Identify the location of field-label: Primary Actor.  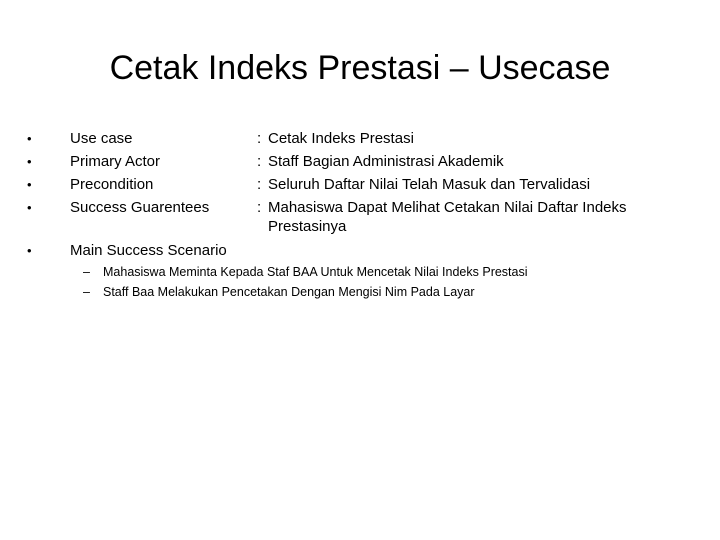
(115, 161).